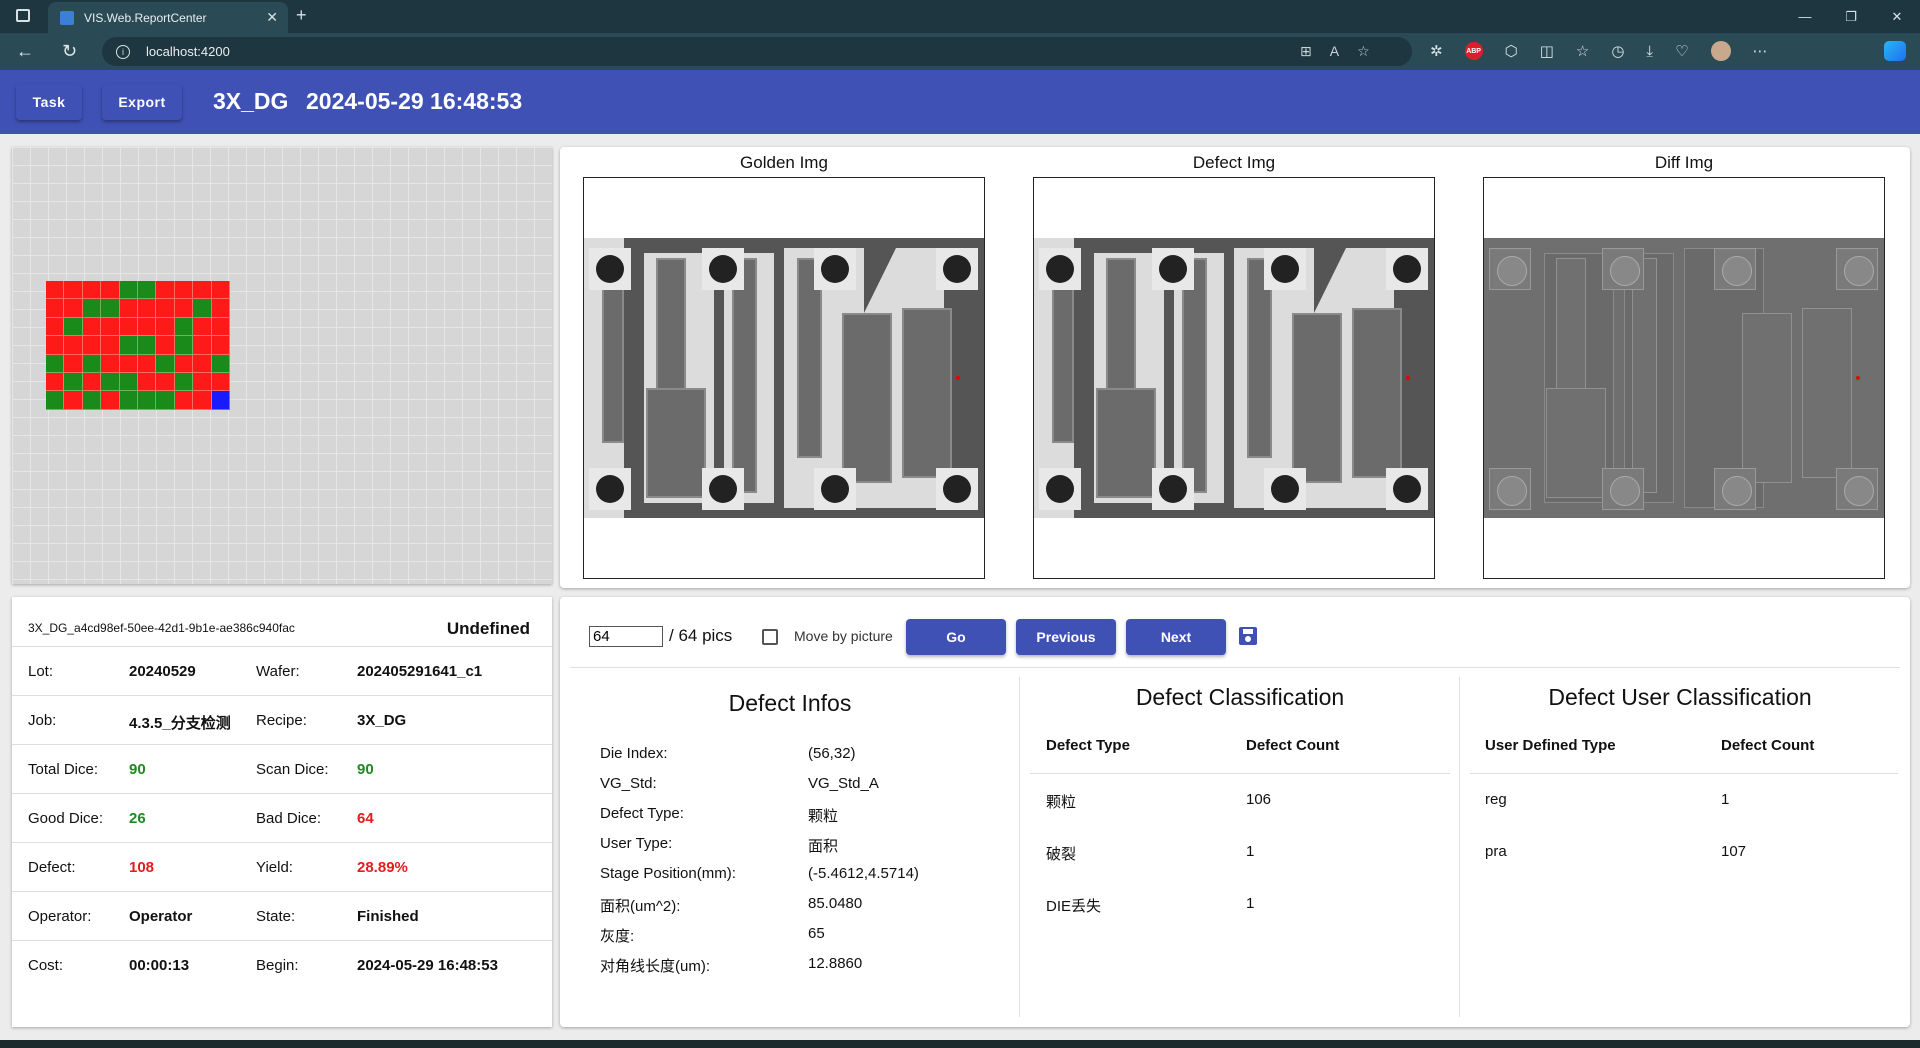 Image resolution: width=1920 pixels, height=1048 pixels. What do you see at coordinates (1436, 51) in the screenshot?
I see `extension-gear-icon: ✲` at bounding box center [1436, 51].